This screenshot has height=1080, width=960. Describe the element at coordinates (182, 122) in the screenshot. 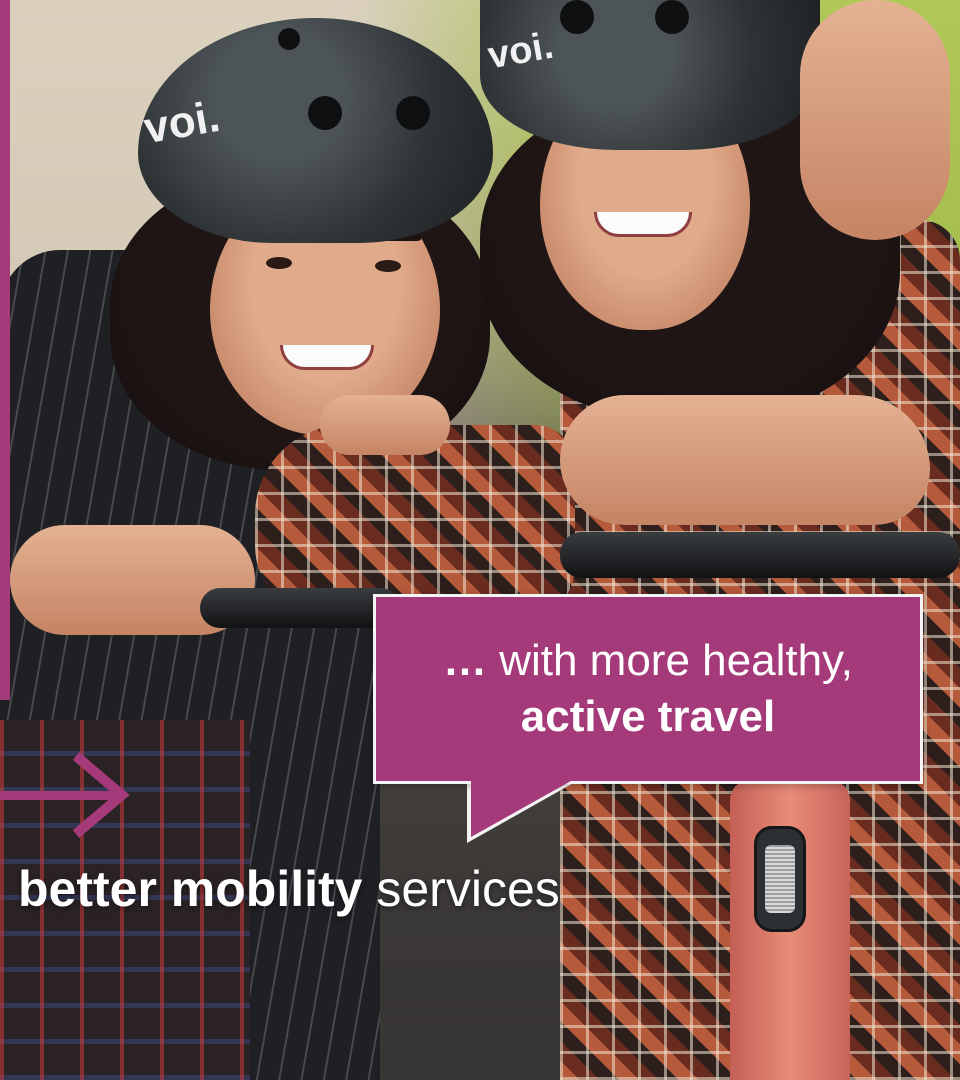

I see `helmet-brand-left: voi.` at that location.